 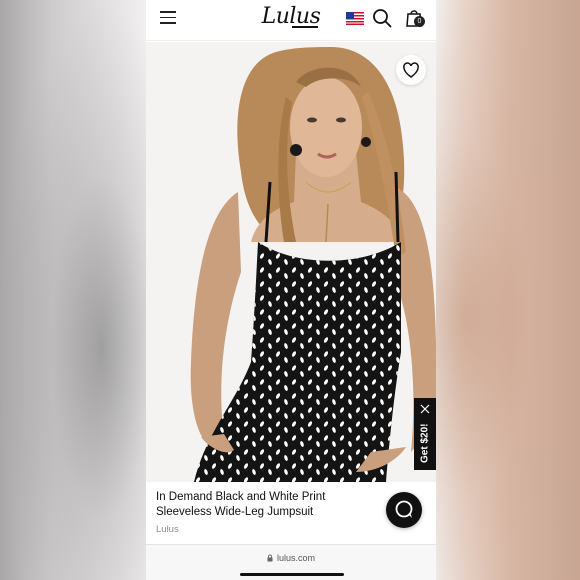 What do you see at coordinates (425, 409) in the screenshot?
I see `close-icon` at bounding box center [425, 409].